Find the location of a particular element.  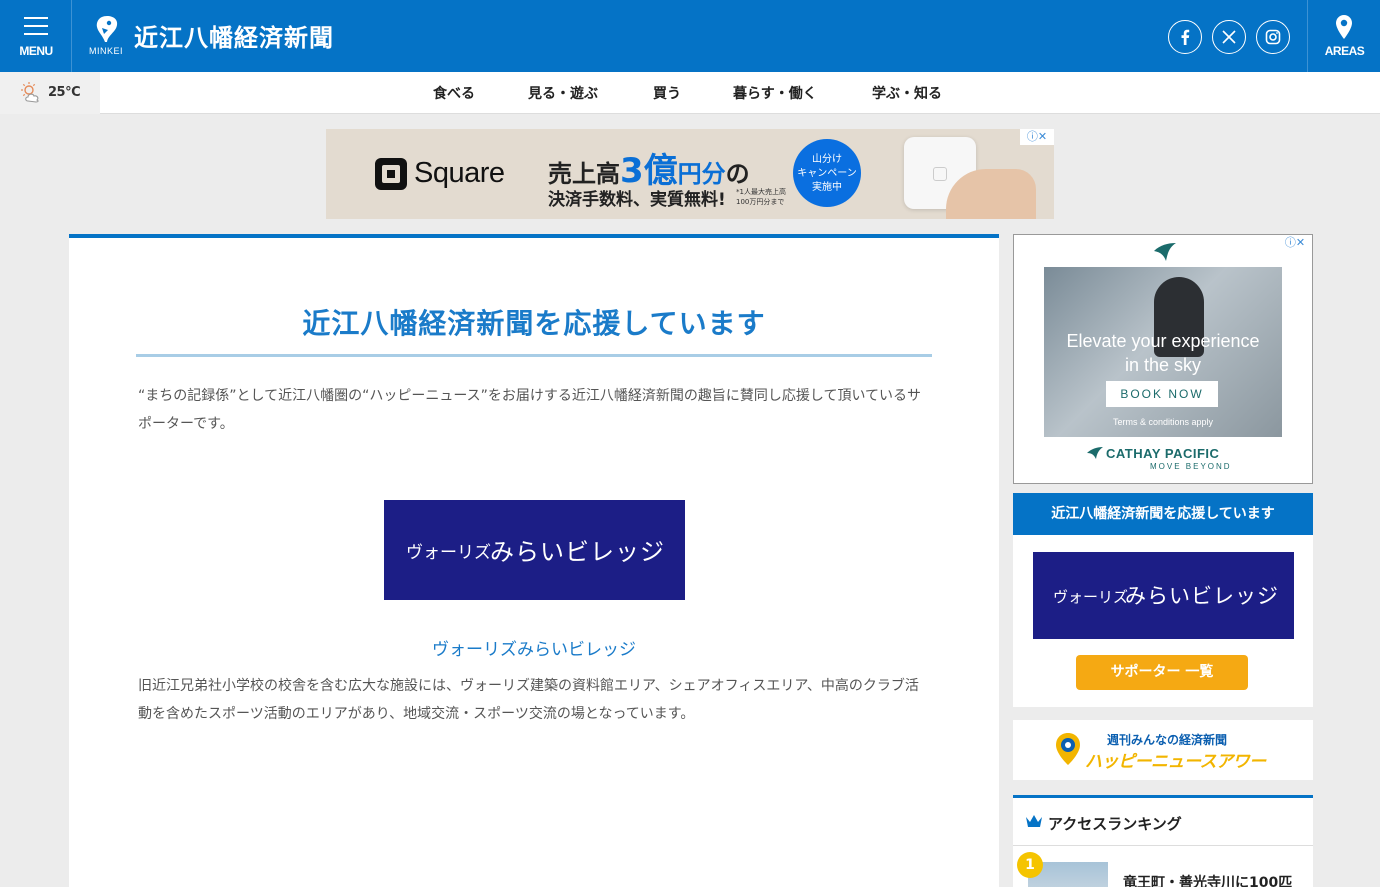

areas-label: AREAS is located at coordinates (1344, 51).